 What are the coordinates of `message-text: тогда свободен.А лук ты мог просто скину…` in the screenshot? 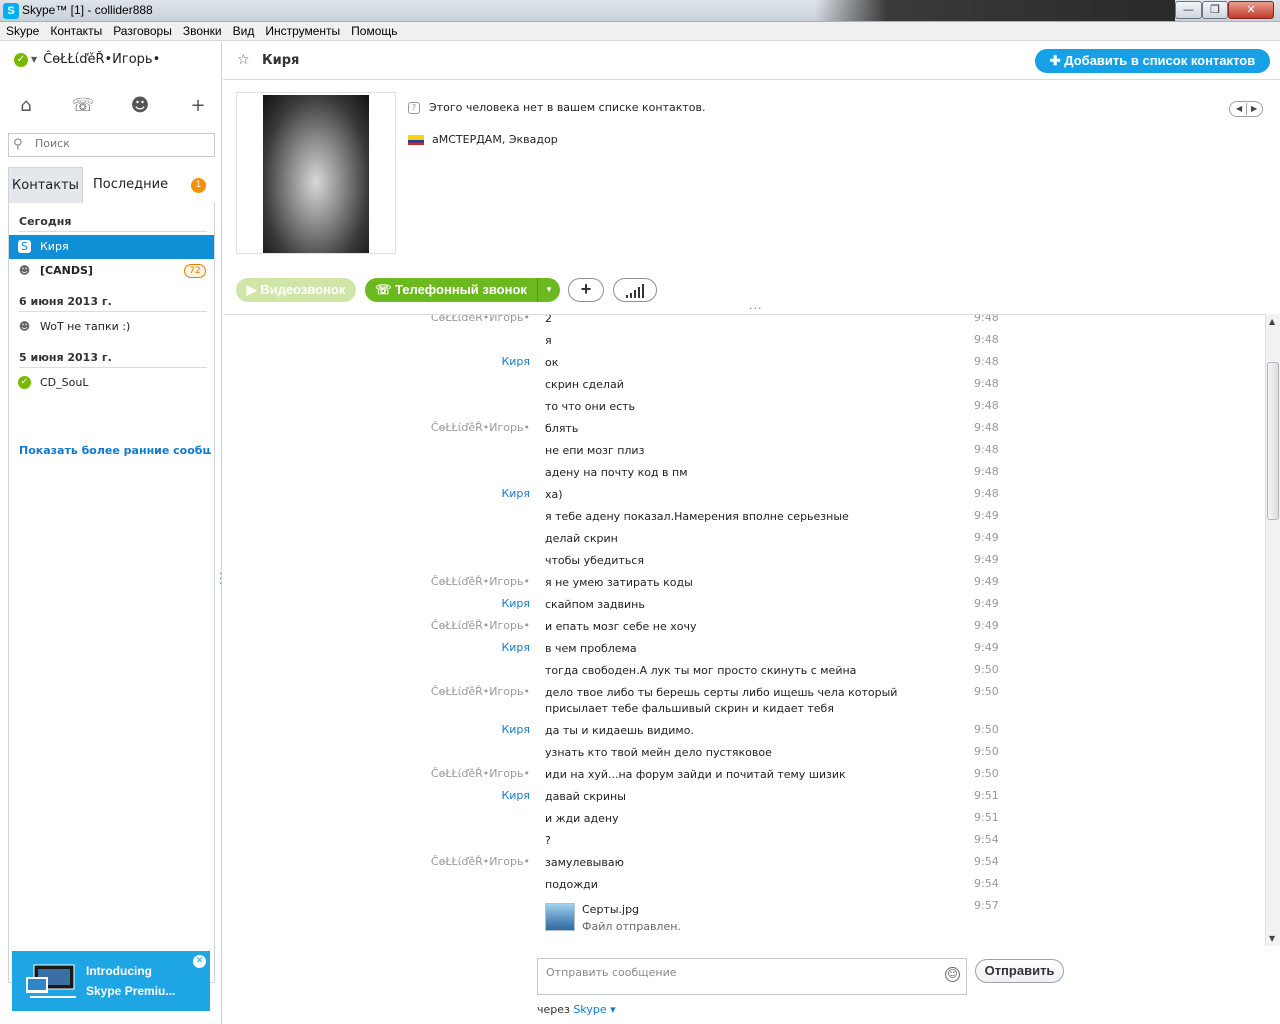 It's located at (701, 670).